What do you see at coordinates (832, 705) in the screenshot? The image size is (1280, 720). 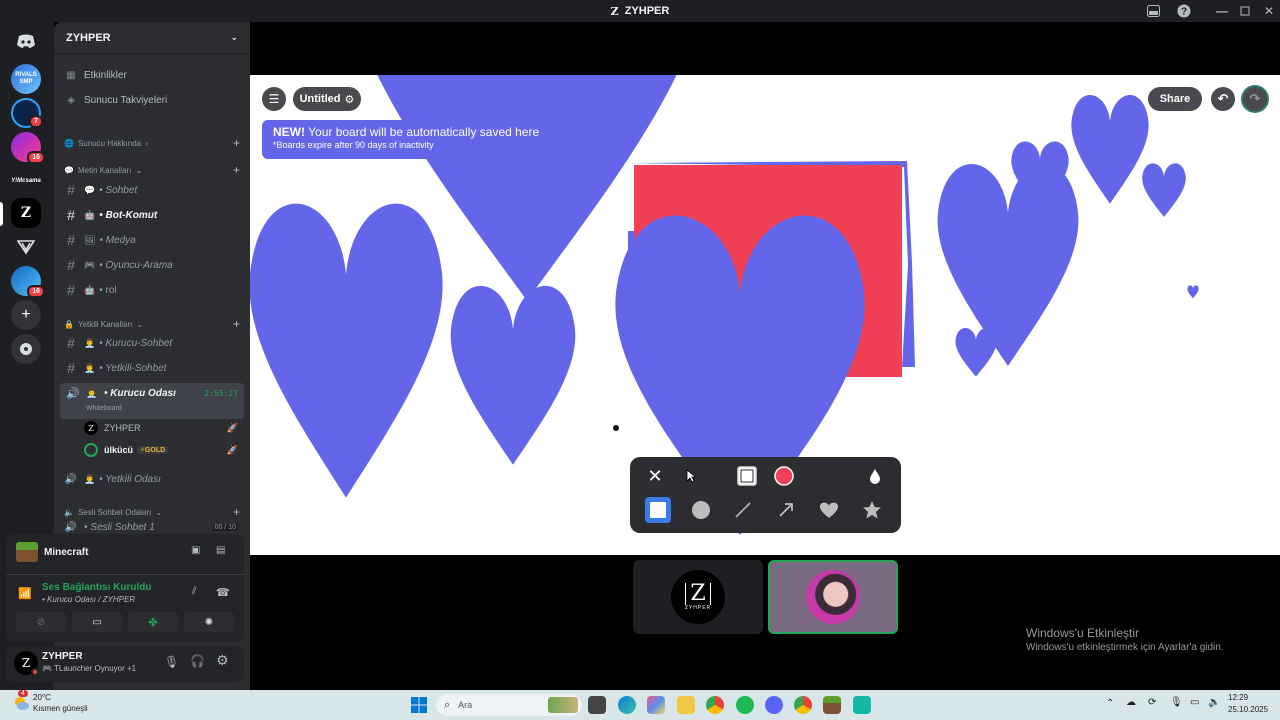 I see `minecraft-icon` at bounding box center [832, 705].